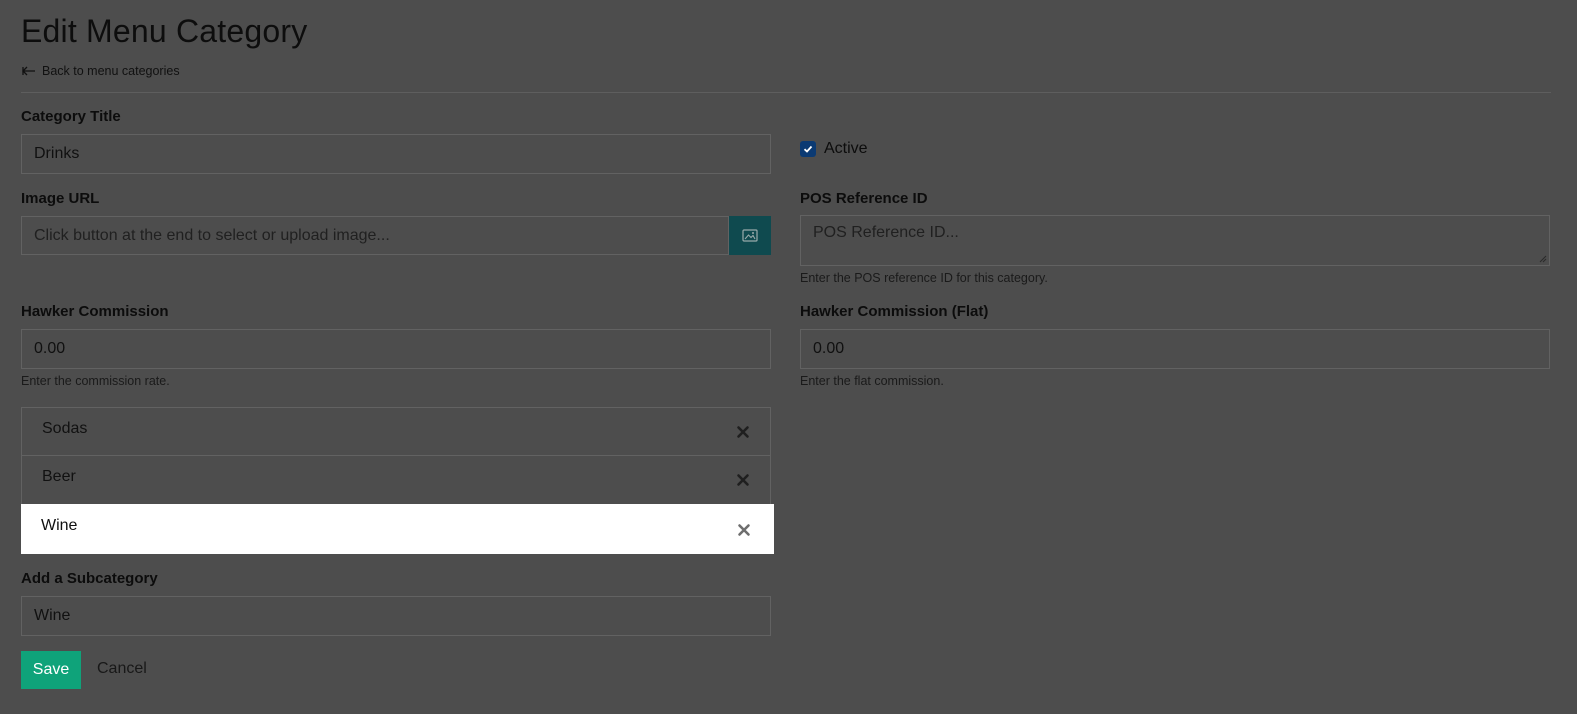 The height and width of the screenshot is (714, 1577). I want to click on subcategory-name: Wine, so click(59, 525).